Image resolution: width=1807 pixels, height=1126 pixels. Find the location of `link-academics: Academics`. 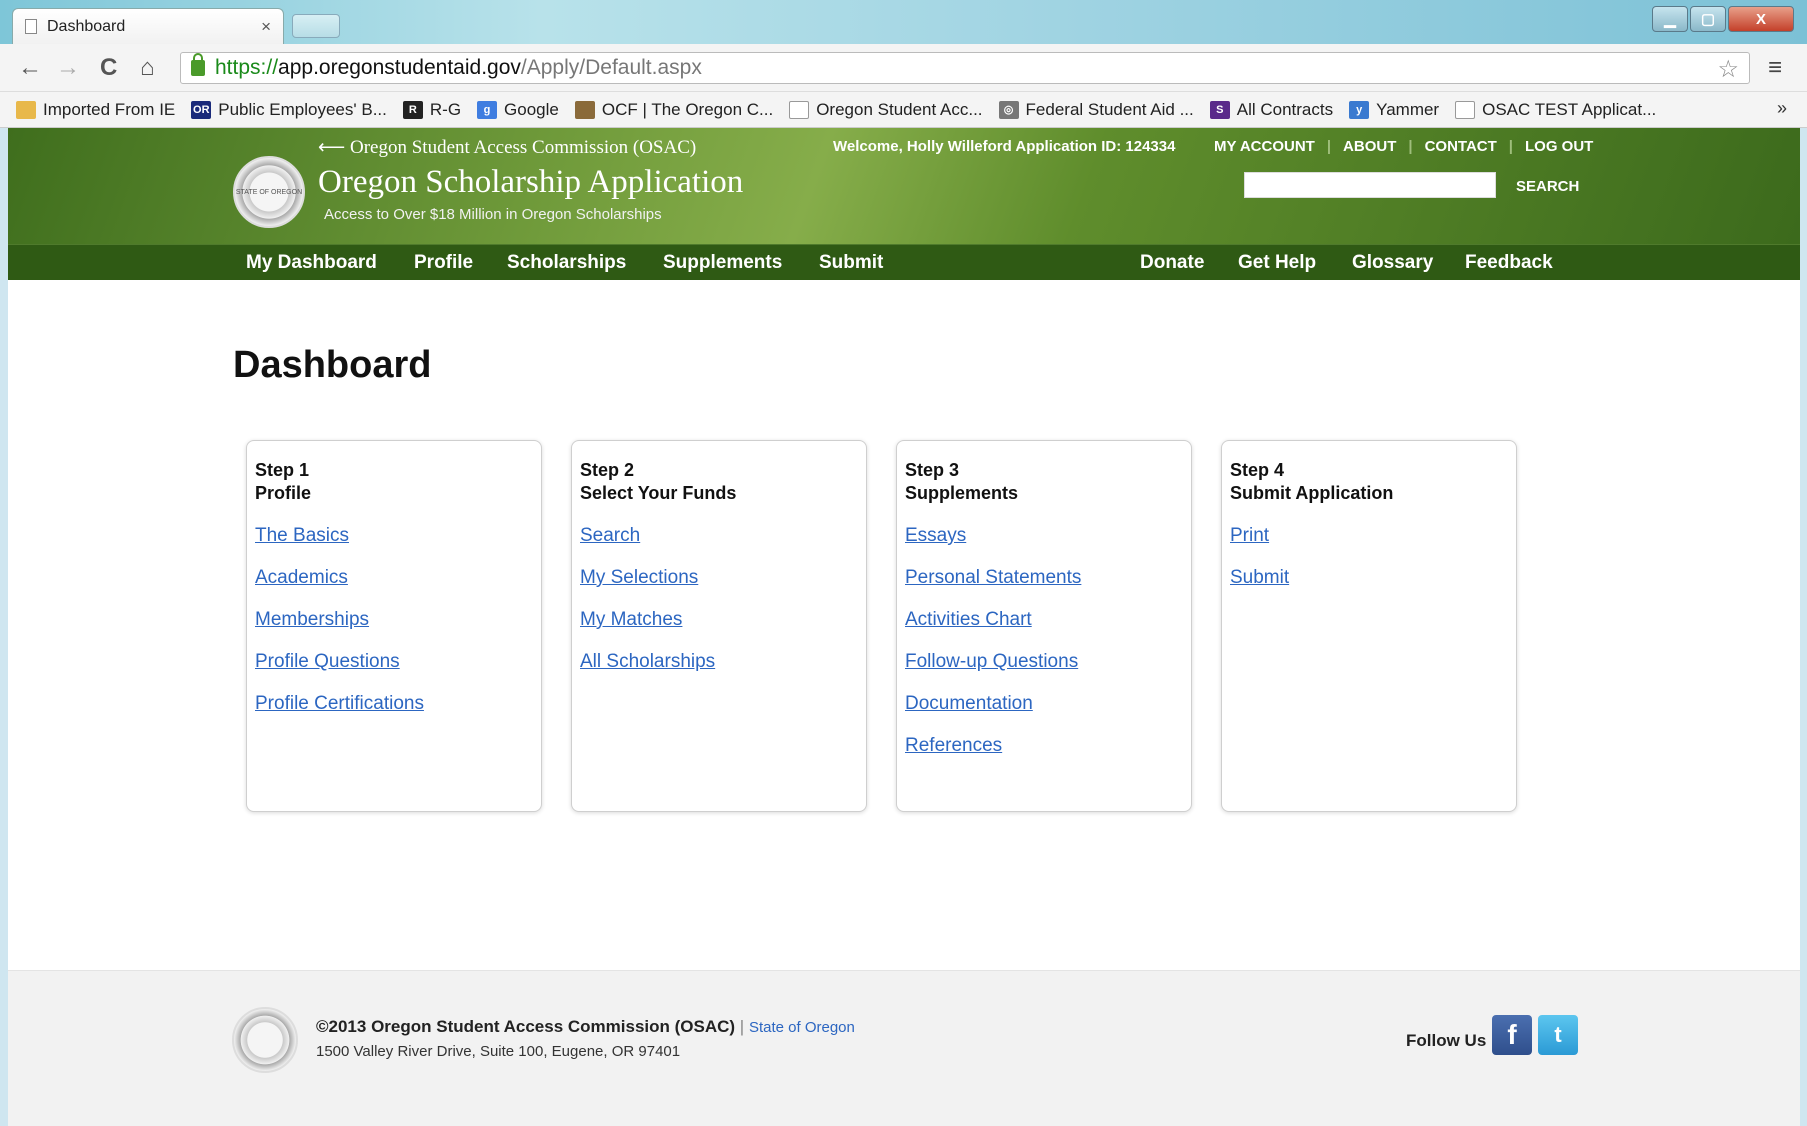

link-academics: Academics is located at coordinates (394, 578).